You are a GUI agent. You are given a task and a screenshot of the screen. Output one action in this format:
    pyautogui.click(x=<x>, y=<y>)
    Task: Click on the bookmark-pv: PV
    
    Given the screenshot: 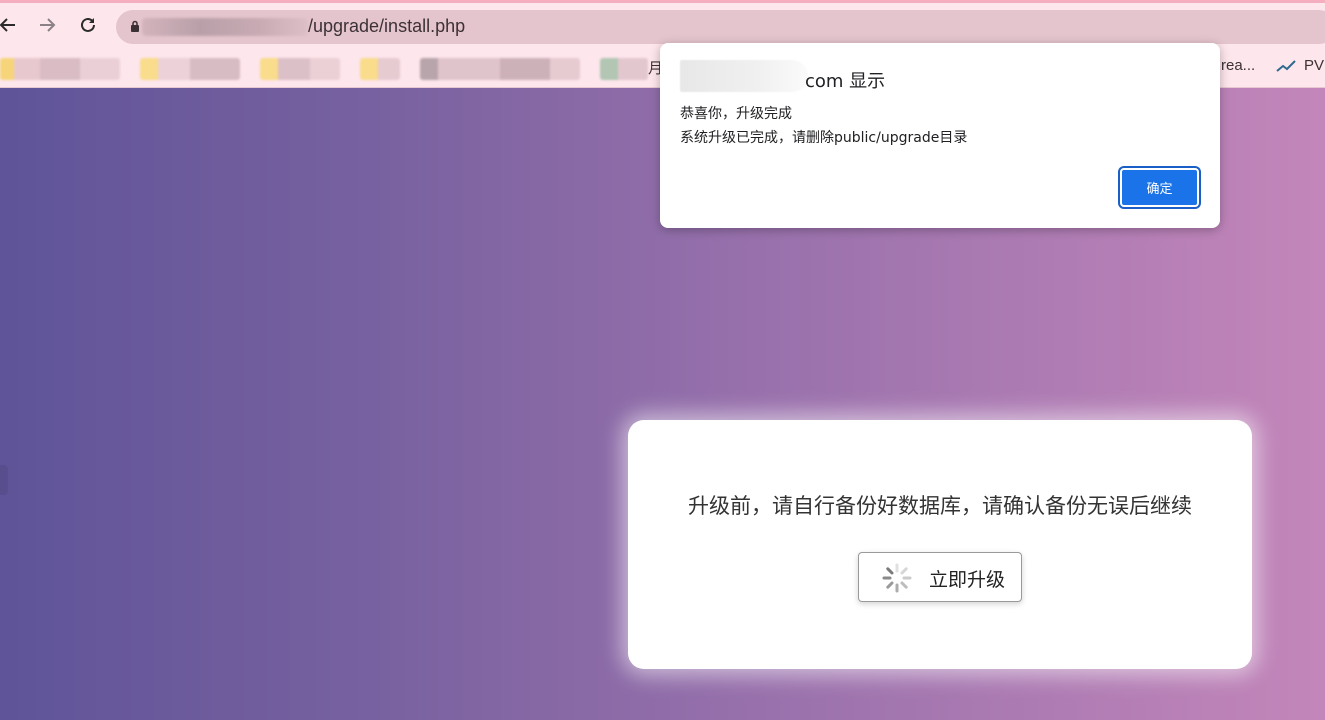 What is the action you would take?
    pyautogui.click(x=1300, y=65)
    